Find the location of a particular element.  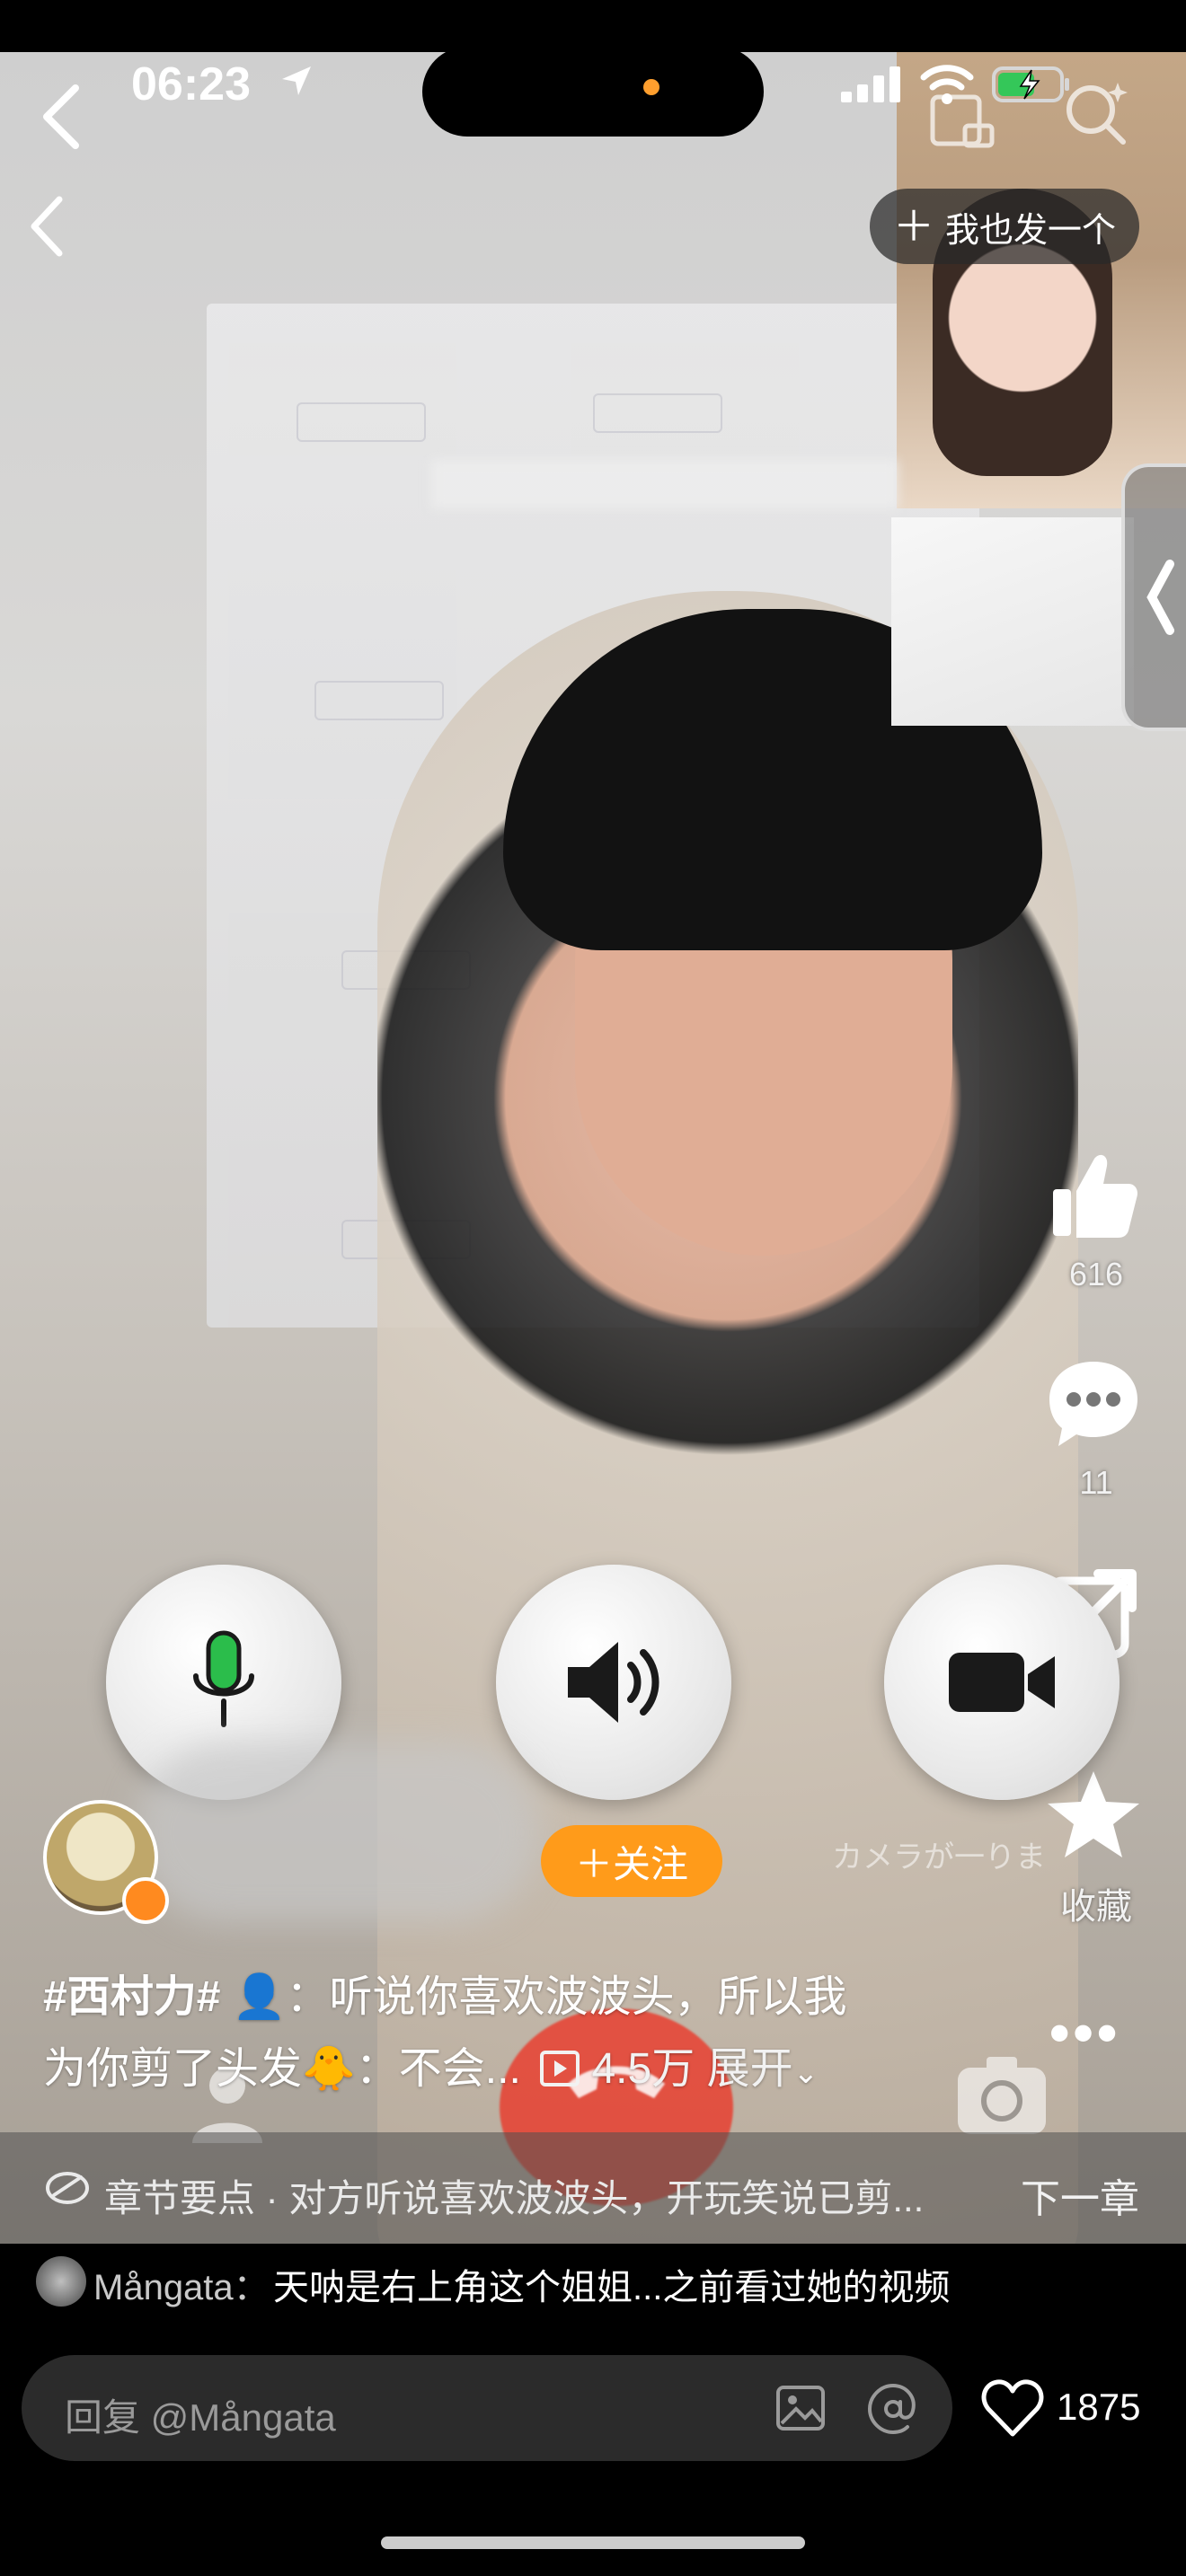

comment-like-count: 1875 is located at coordinates (1099, 2407).